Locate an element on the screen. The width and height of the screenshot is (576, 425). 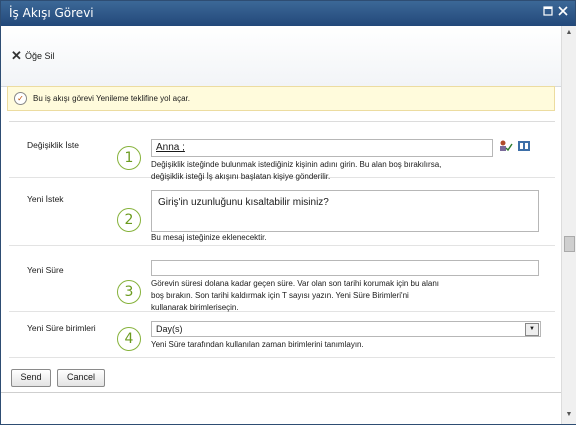
scroll-thumb is located at coordinates (569, 244).